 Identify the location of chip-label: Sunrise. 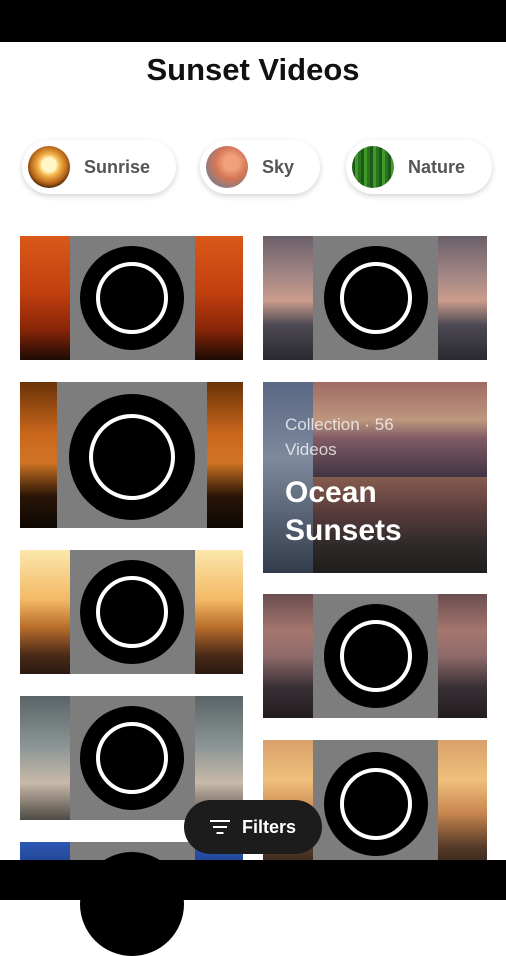
(117, 166).